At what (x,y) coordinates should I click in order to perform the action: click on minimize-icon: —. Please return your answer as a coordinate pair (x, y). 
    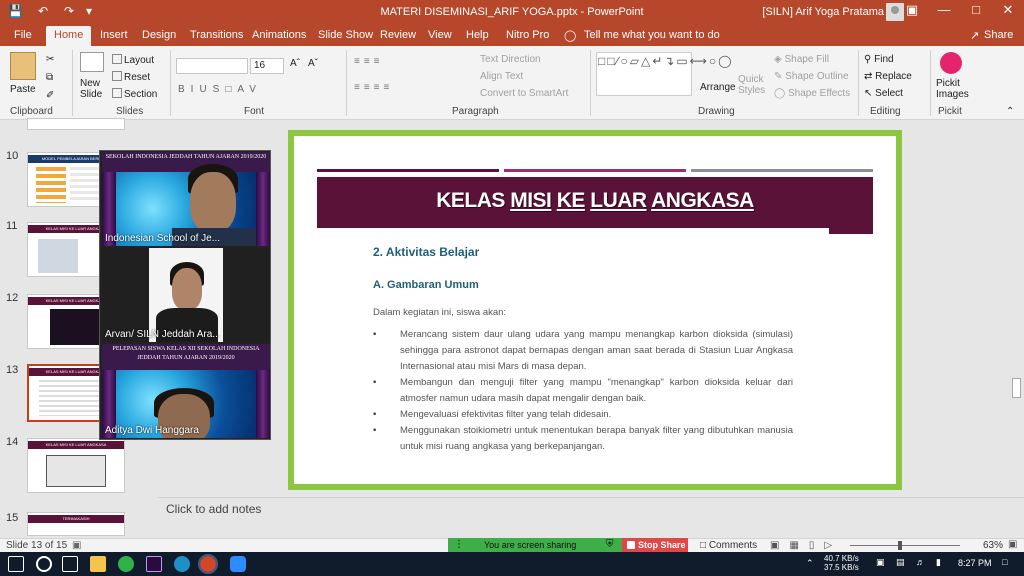
    Looking at the image, I should click on (944, 12).